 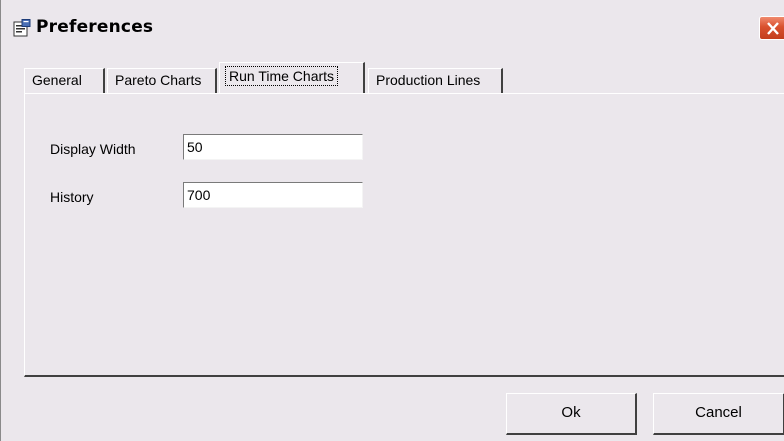 I want to click on close-button, so click(x=771, y=28).